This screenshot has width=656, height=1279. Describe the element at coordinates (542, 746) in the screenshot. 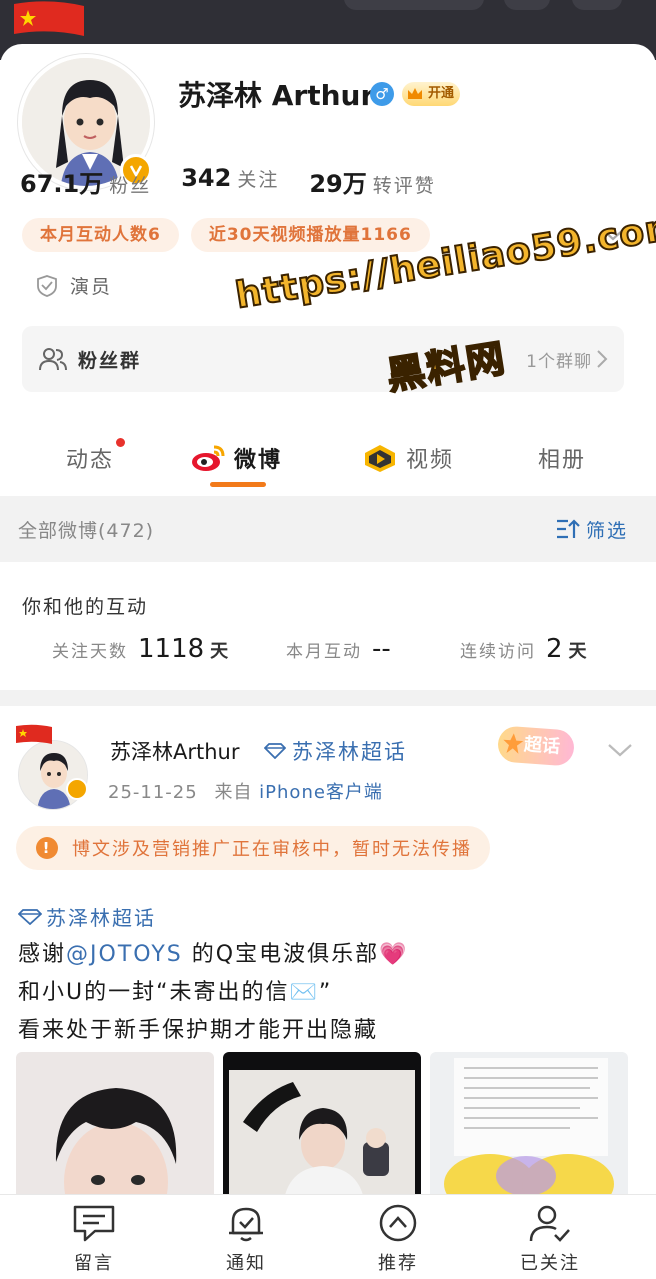

I see `super-badge-label: 超话` at that location.